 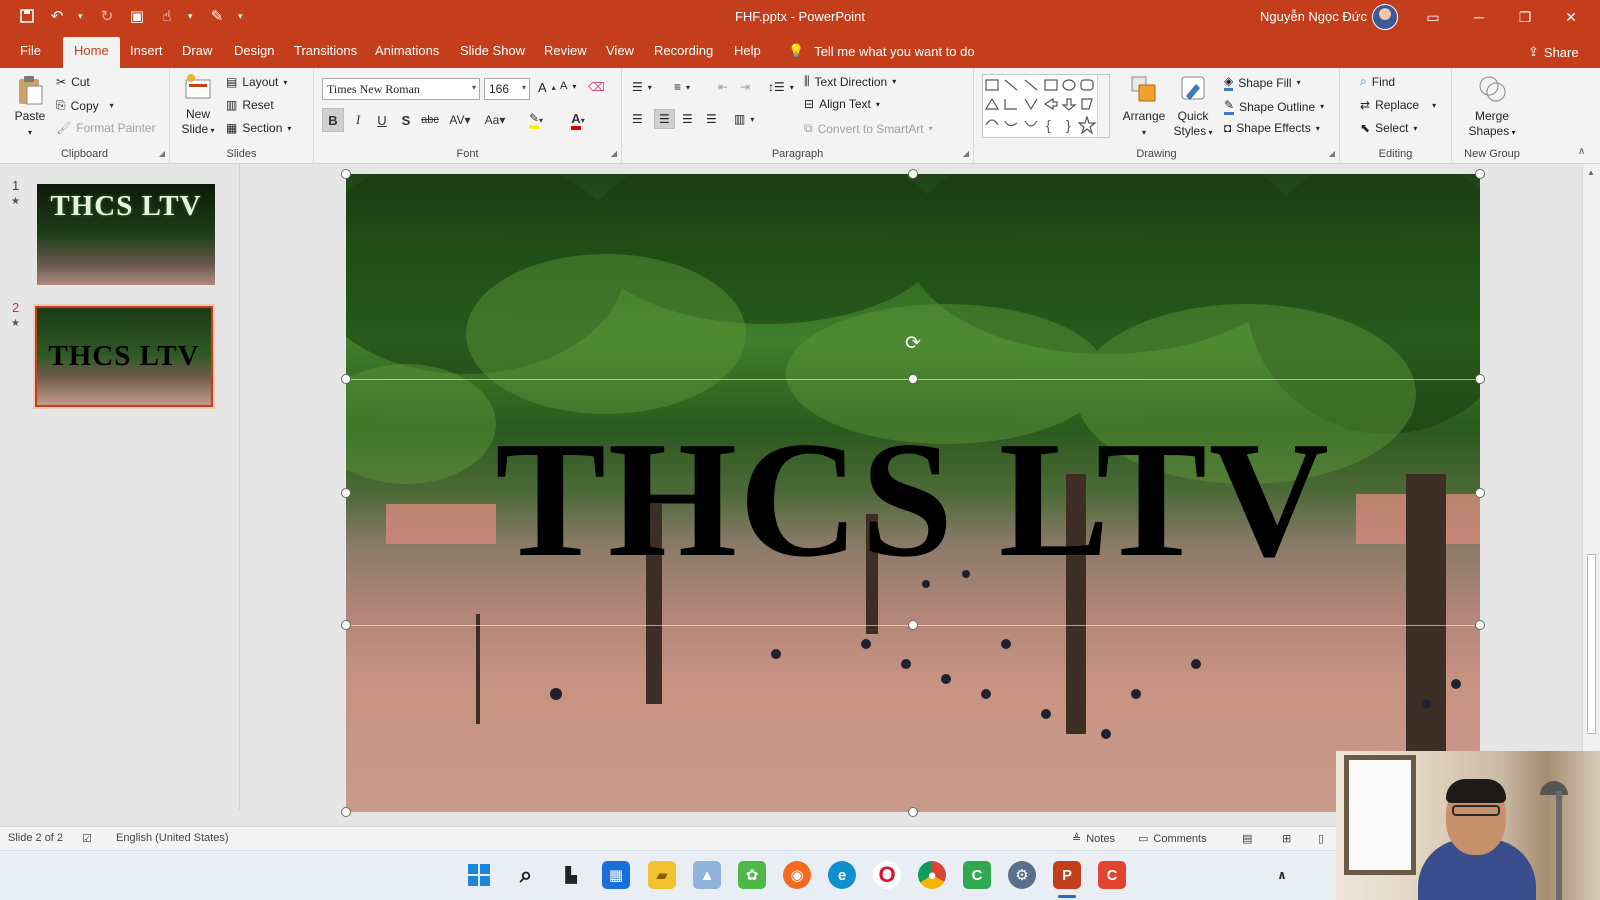 What do you see at coordinates (1388, 128) in the screenshot?
I see `select-button: ⬉ Select ▾` at bounding box center [1388, 128].